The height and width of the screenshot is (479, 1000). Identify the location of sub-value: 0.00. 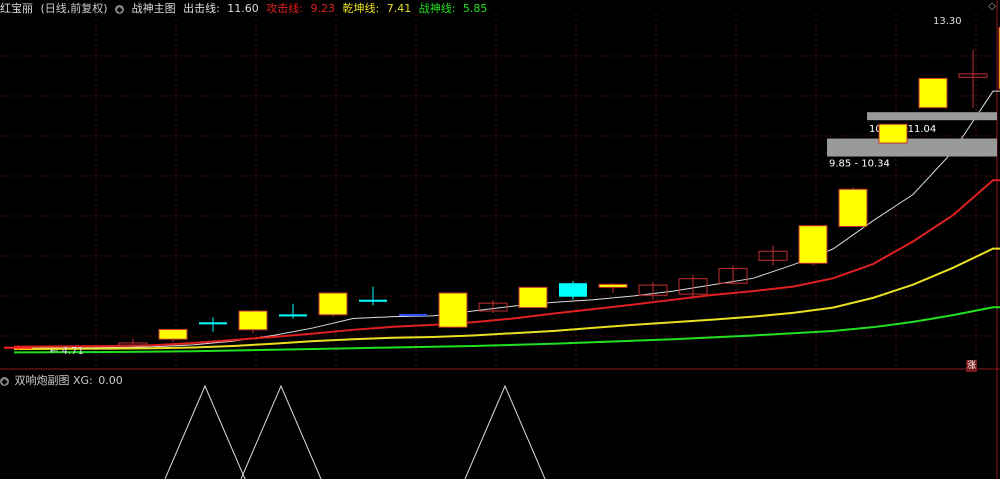
(110, 380).